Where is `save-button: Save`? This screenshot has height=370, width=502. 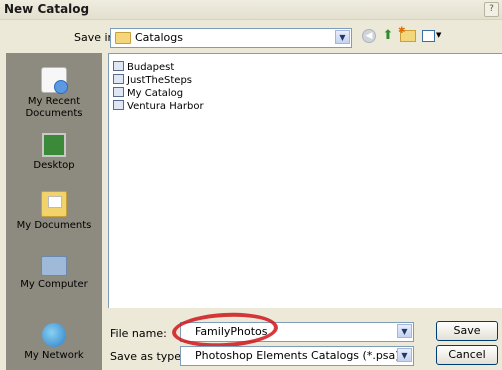 save-button: Save is located at coordinates (467, 331).